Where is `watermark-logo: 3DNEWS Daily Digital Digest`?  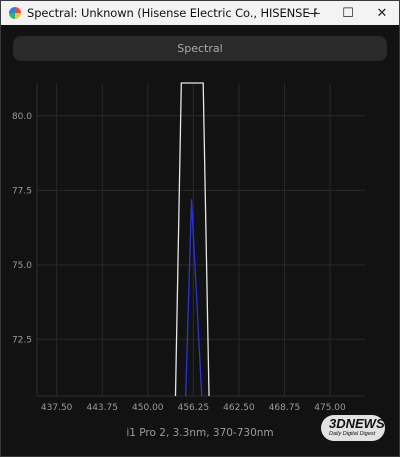
watermark-logo: 3DNEWS Daily Digital Digest is located at coordinates (353, 428).